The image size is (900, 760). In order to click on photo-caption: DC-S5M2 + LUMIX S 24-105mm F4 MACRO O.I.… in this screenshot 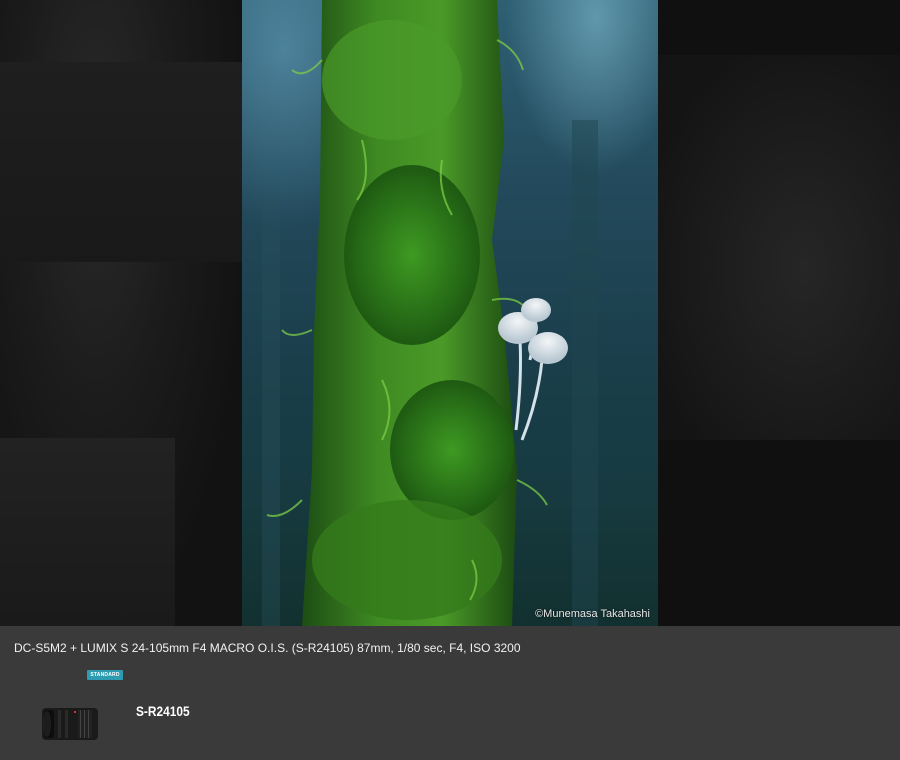, I will do `click(267, 648)`.